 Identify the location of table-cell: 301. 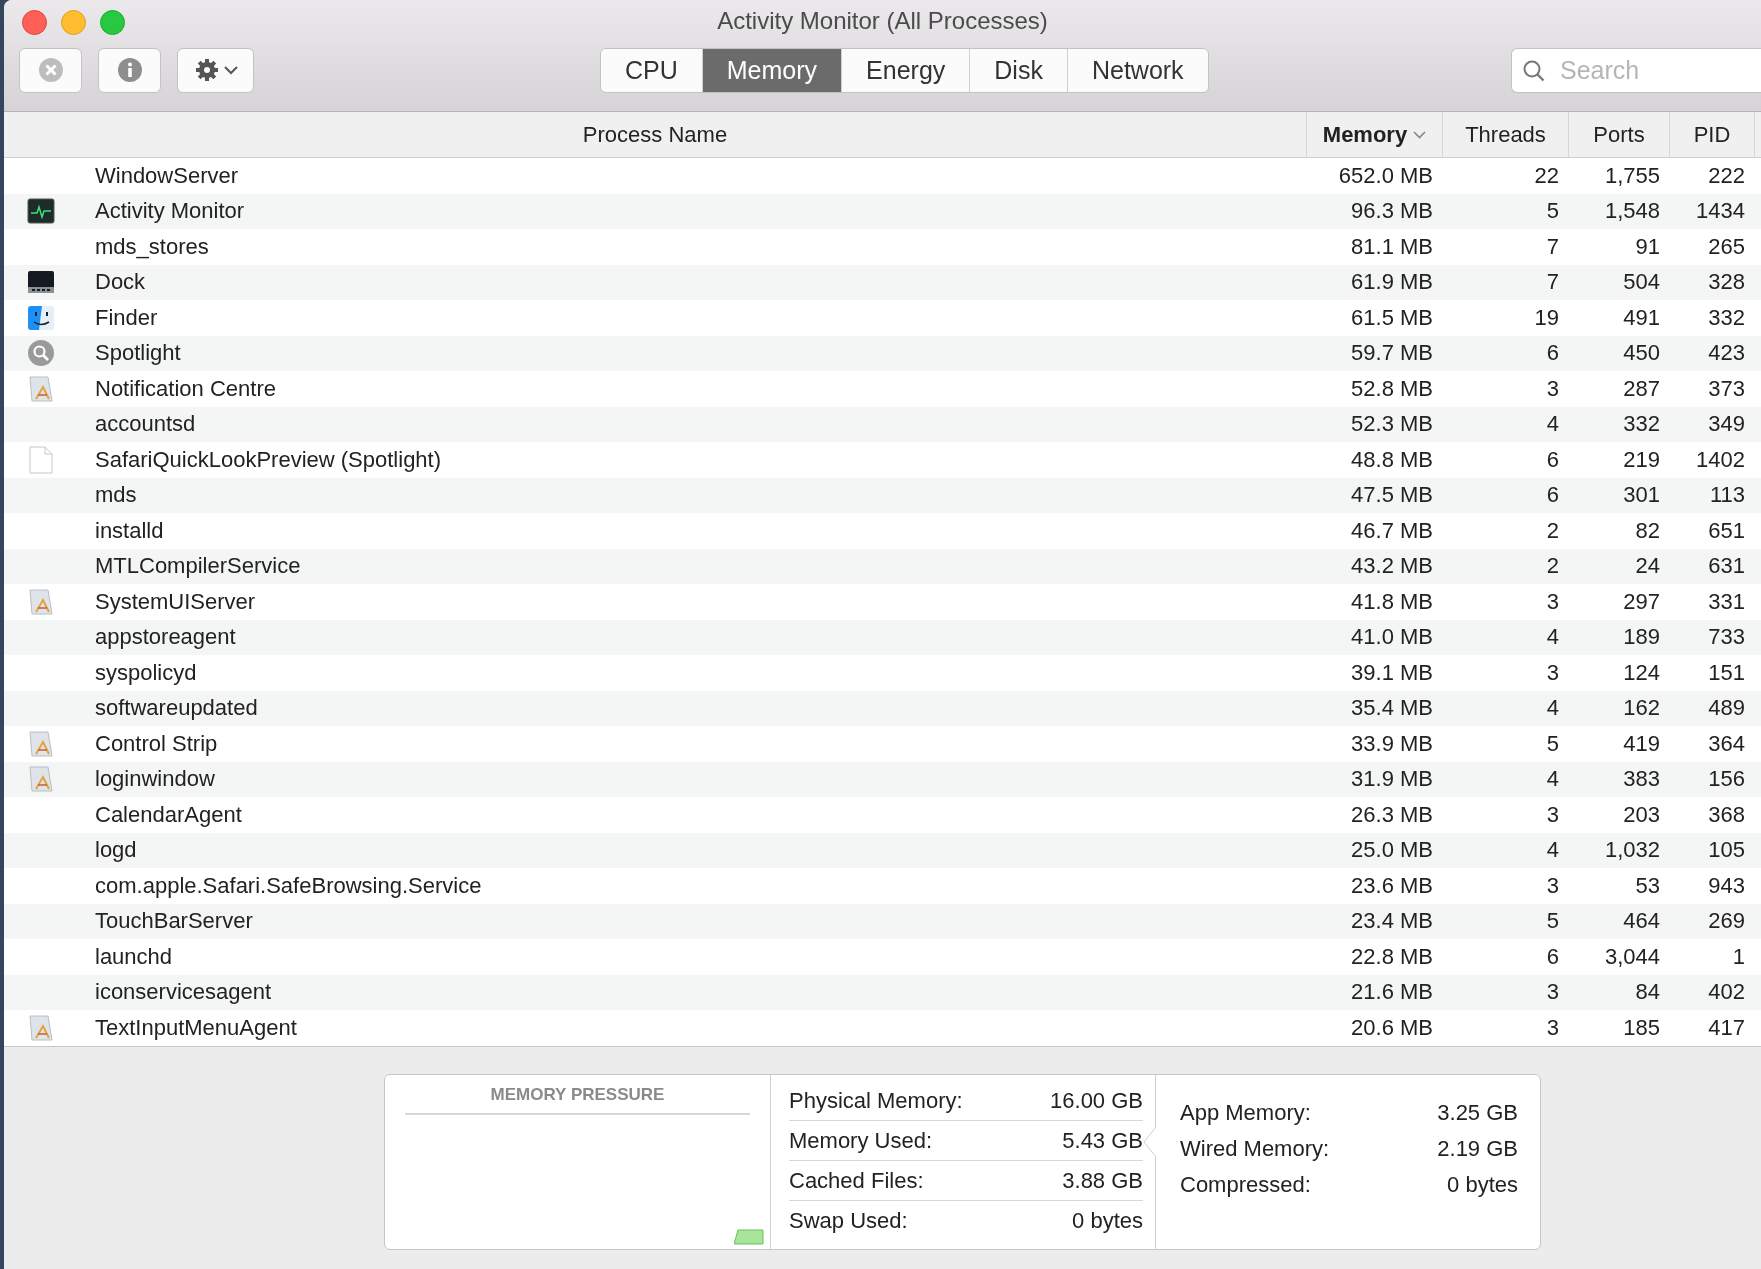
(1641, 495).